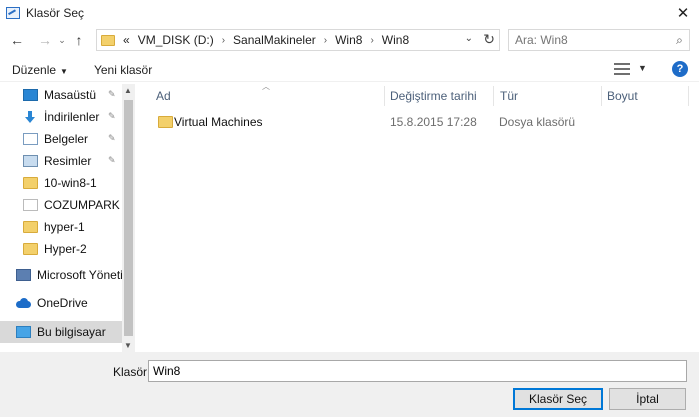  What do you see at coordinates (683, 13) in the screenshot?
I see `close-button: ✕` at bounding box center [683, 13].